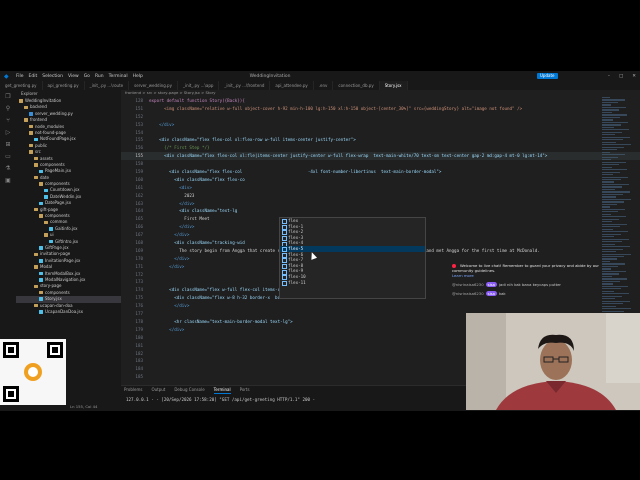  What do you see at coordinates (380, 133) in the screenshot?
I see `code-line: 154` at bounding box center [380, 133].